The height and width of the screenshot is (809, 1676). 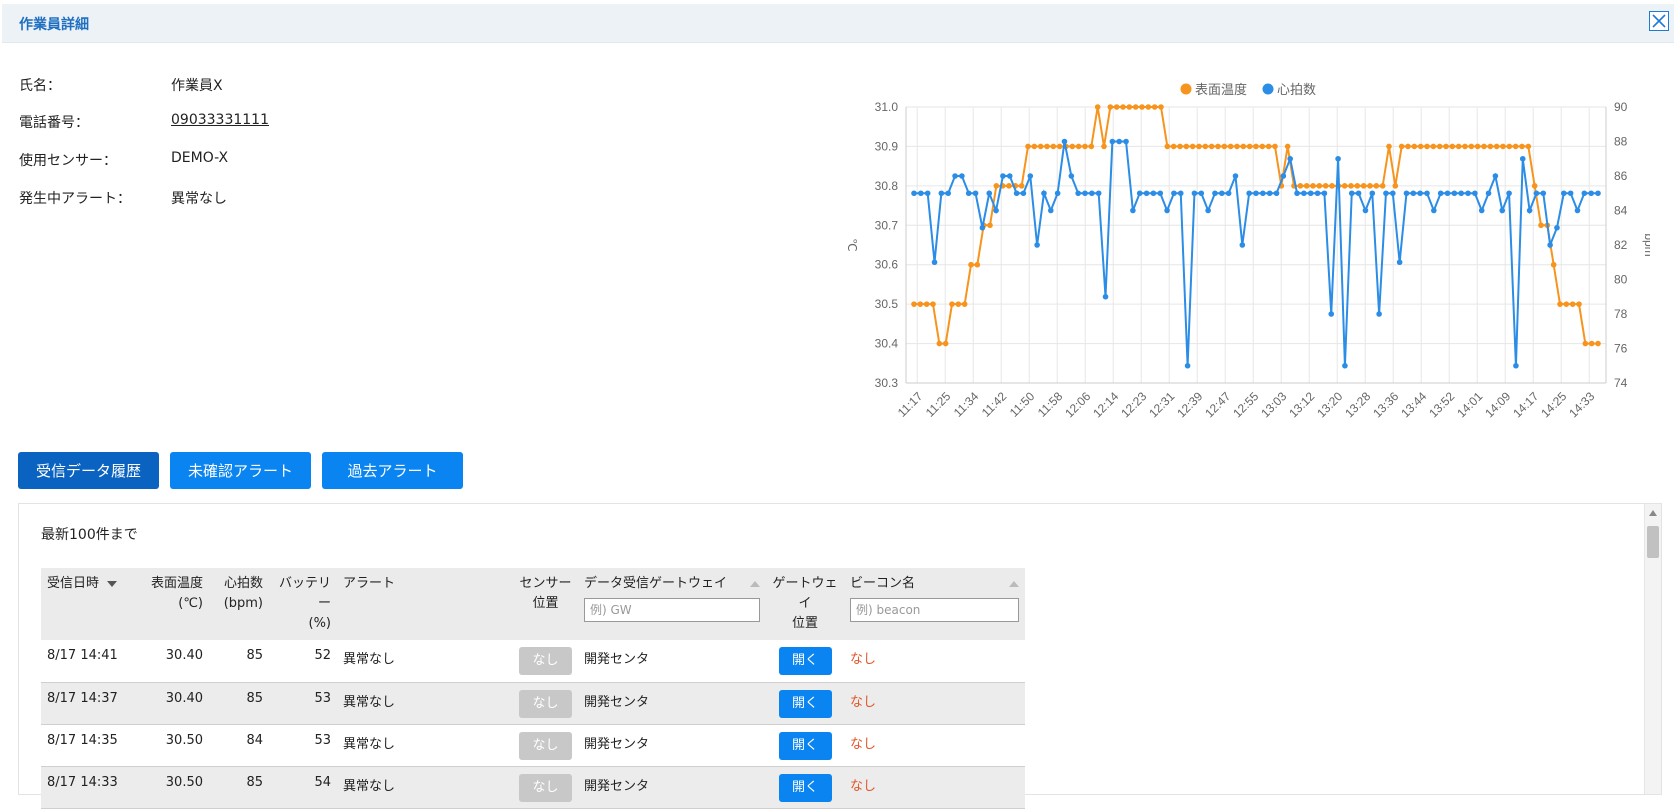 What do you see at coordinates (1653, 513) in the screenshot?
I see `scroll-up-icon` at bounding box center [1653, 513].